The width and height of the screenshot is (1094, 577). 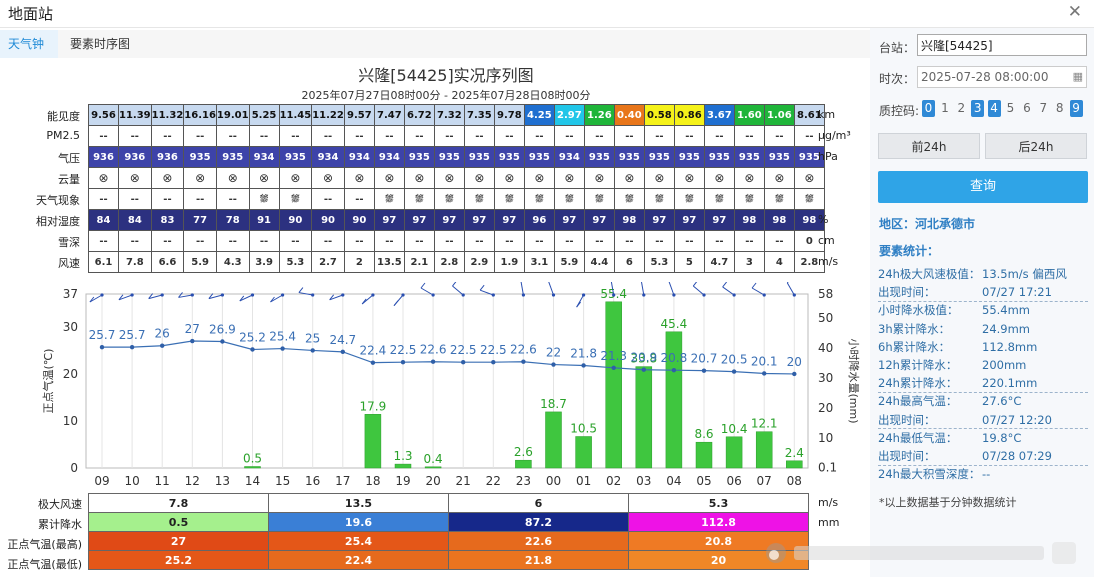 I want to click on cell-wind: 4.3, so click(x=232, y=262).